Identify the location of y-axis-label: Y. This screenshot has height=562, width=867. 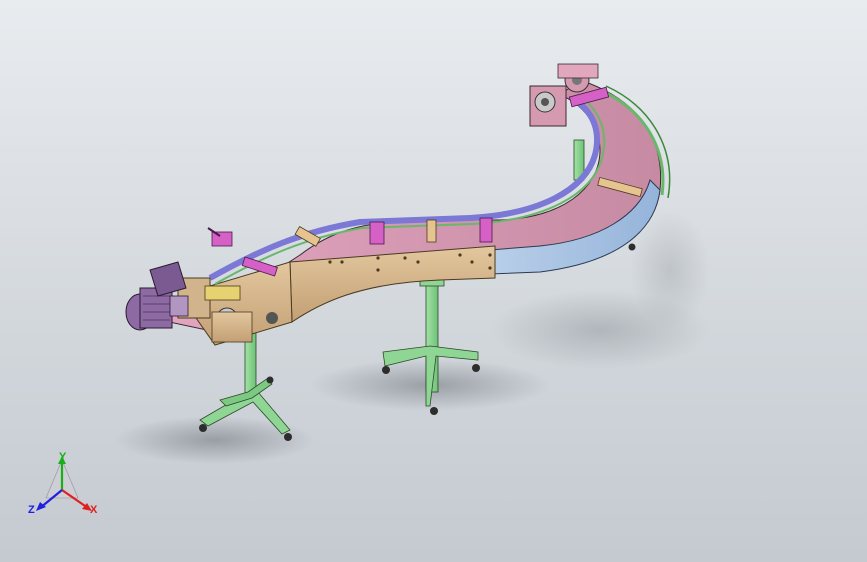
(63, 457).